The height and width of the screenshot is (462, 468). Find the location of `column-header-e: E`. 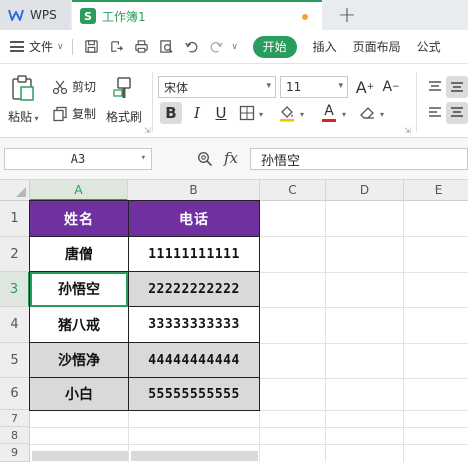

column-header-e: E is located at coordinates (436, 190).